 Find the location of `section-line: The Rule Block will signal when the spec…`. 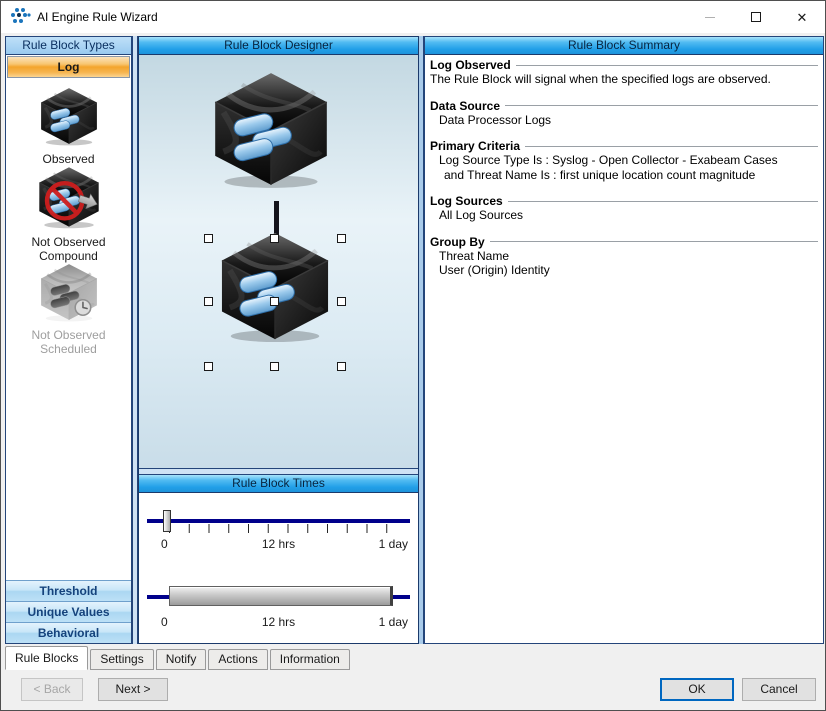

section-line: The Rule Block will signal when the spec… is located at coordinates (600, 79).